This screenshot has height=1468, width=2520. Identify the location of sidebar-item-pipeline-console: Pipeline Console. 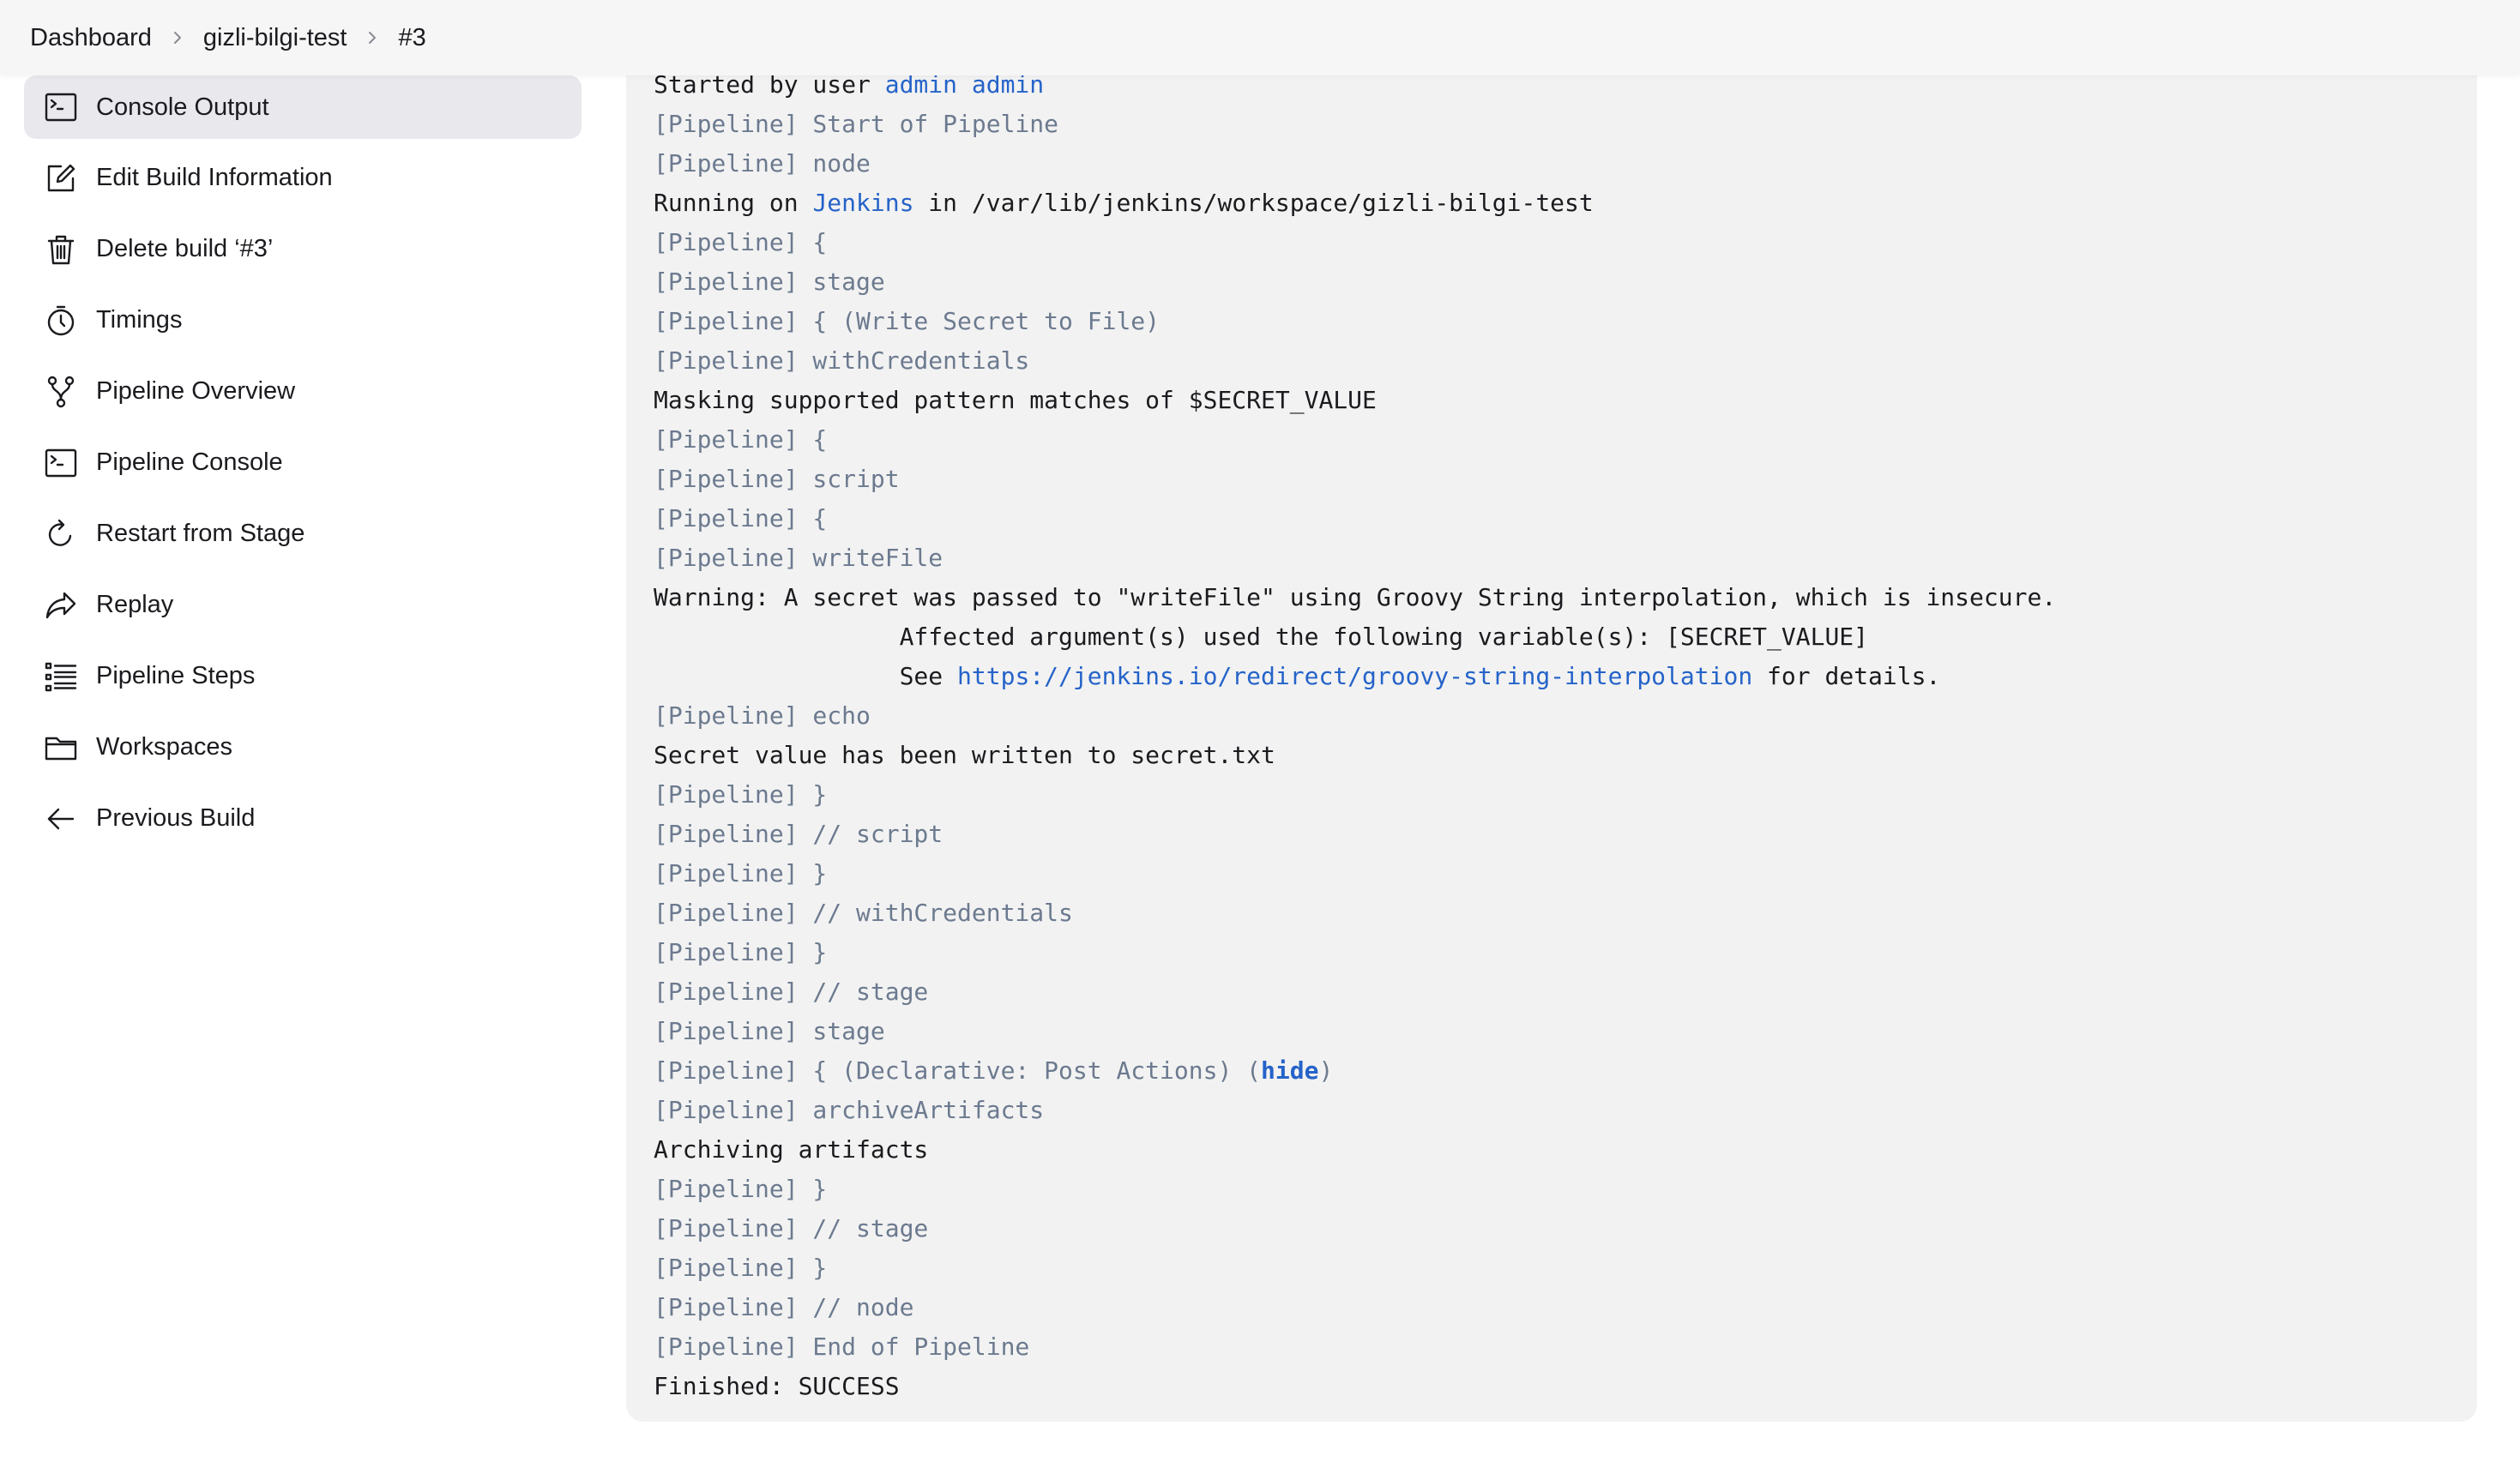
(303, 462).